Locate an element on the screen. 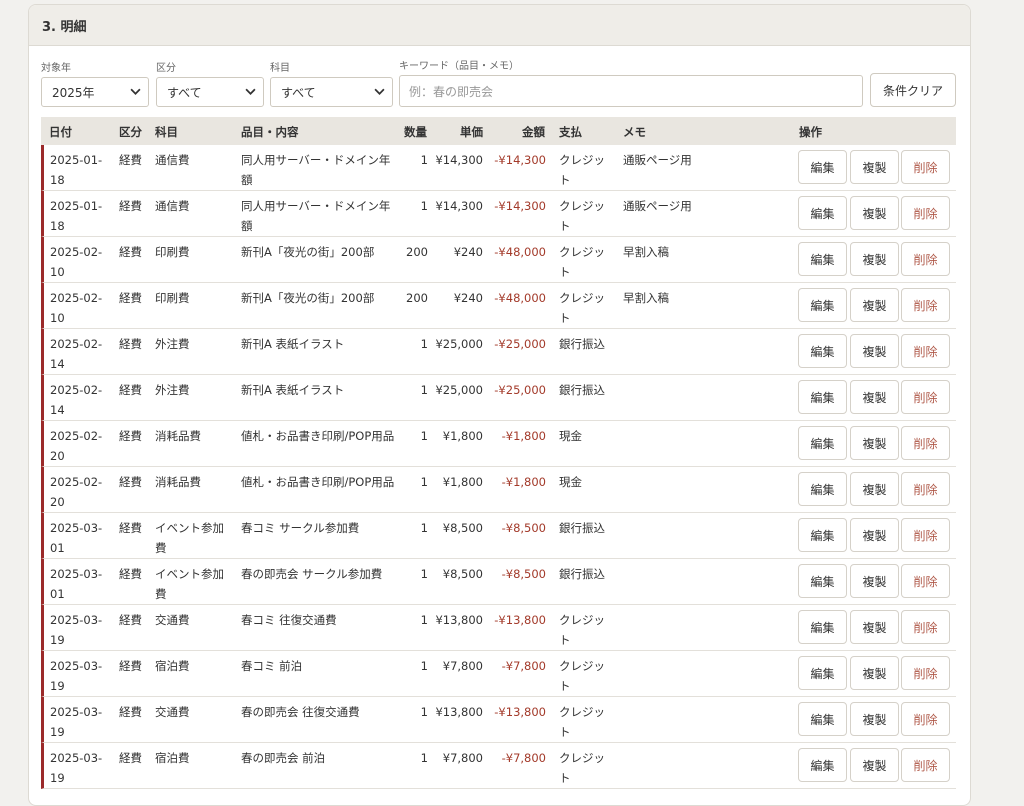 The image size is (1024, 806). row-payment: 銀行振込 is located at coordinates (582, 574).